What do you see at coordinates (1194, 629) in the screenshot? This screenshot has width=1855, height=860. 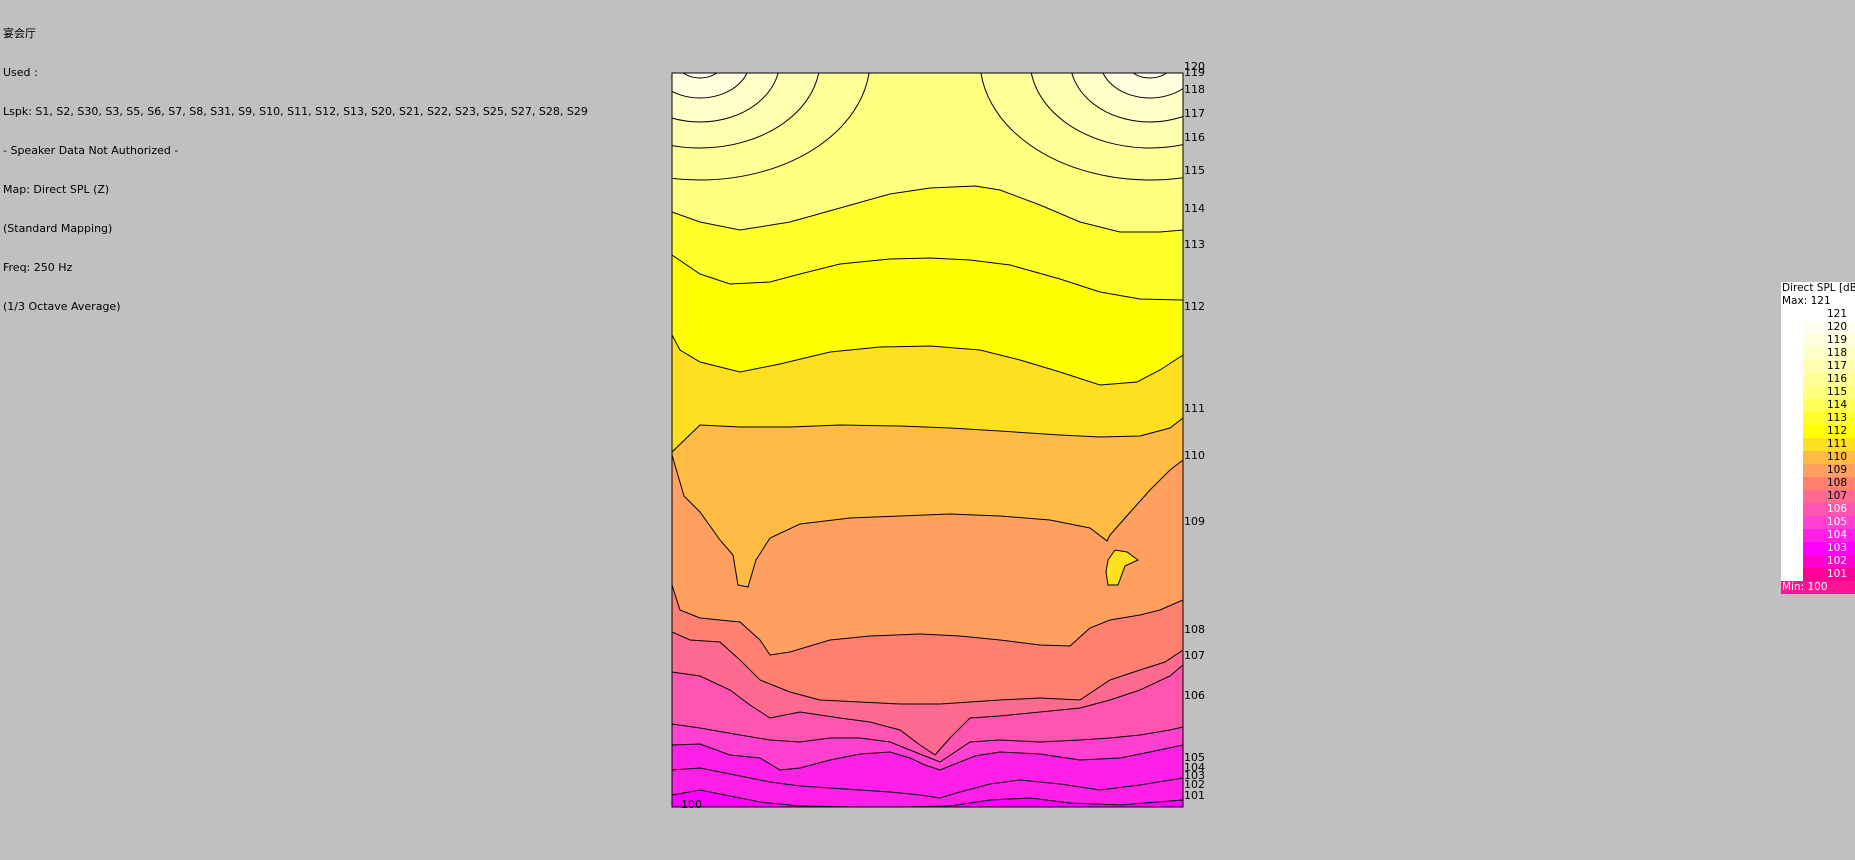 I see `edge-label: 108` at bounding box center [1194, 629].